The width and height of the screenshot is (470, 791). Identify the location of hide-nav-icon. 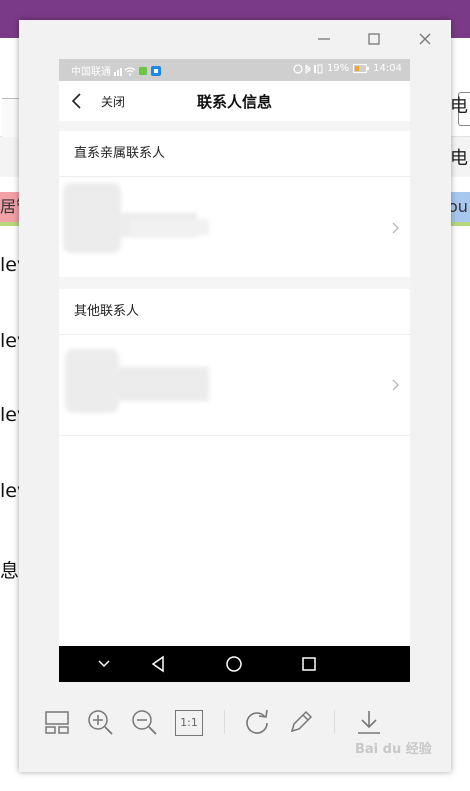
(104, 664).